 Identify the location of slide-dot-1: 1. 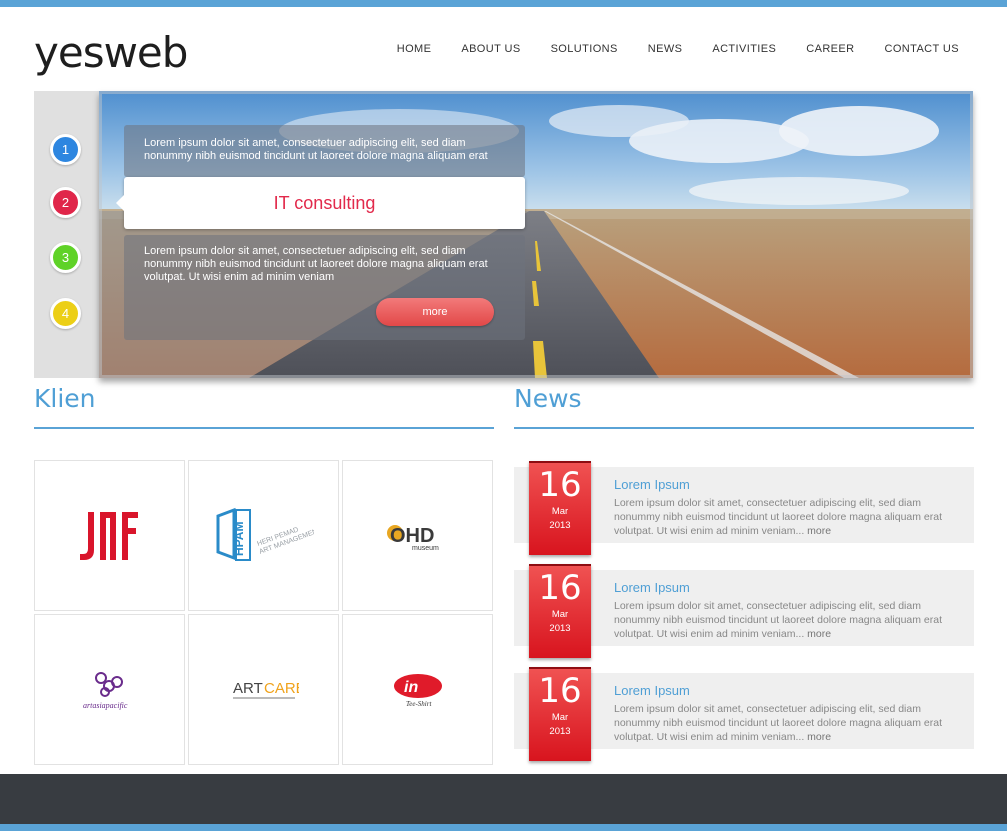
(65, 149).